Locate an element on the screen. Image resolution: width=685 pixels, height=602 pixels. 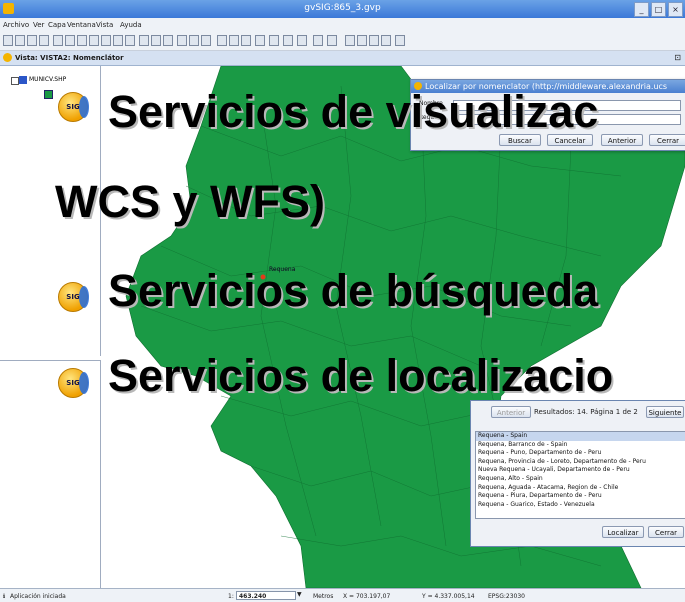
list-item: Requena - Puno, Departamento de - Peru is located at coordinates (580, 453).